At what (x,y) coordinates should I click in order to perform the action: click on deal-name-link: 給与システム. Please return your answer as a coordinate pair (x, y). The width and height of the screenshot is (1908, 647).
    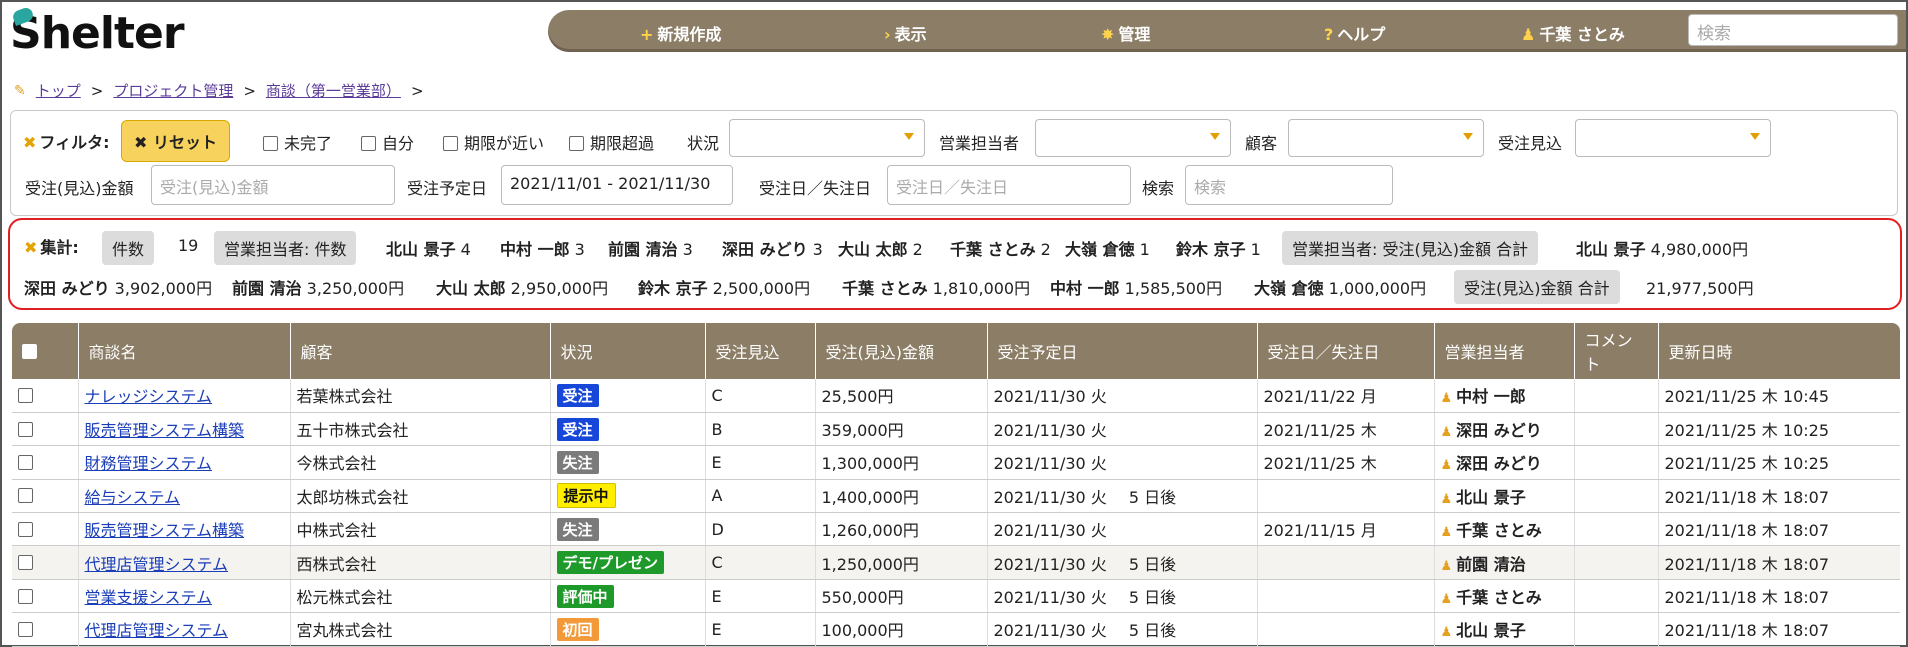
    Looking at the image, I should click on (133, 497).